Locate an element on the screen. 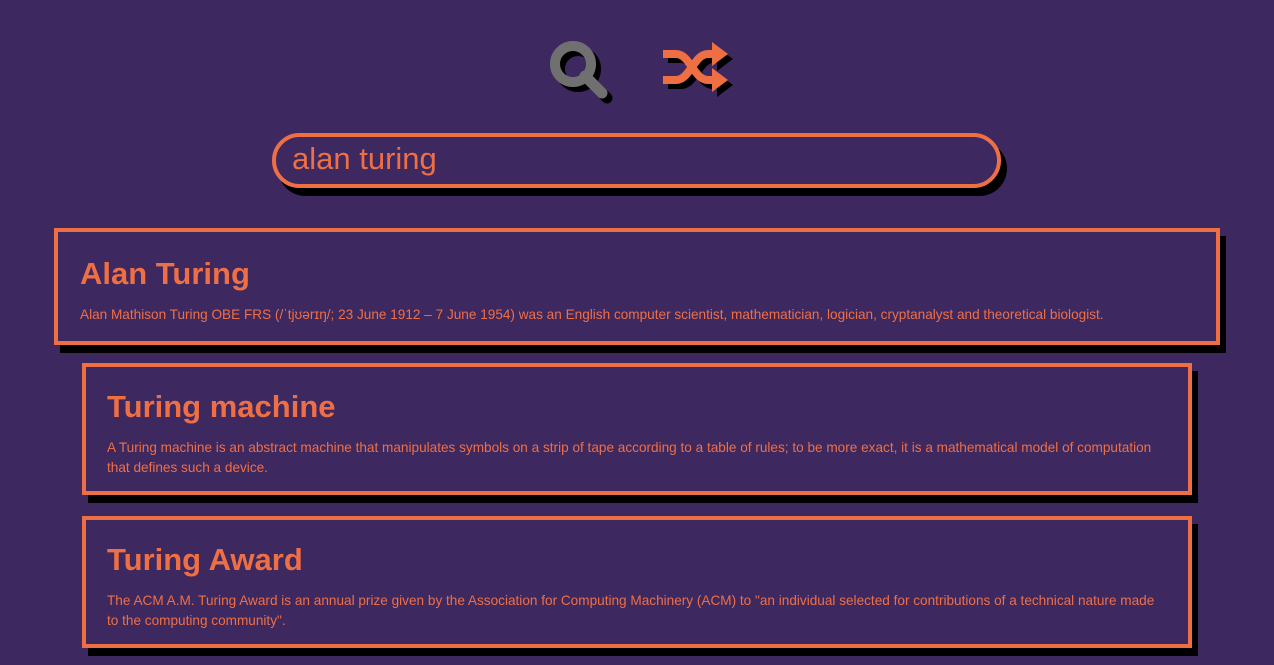  magnifier-icon is located at coordinates (581, 72).